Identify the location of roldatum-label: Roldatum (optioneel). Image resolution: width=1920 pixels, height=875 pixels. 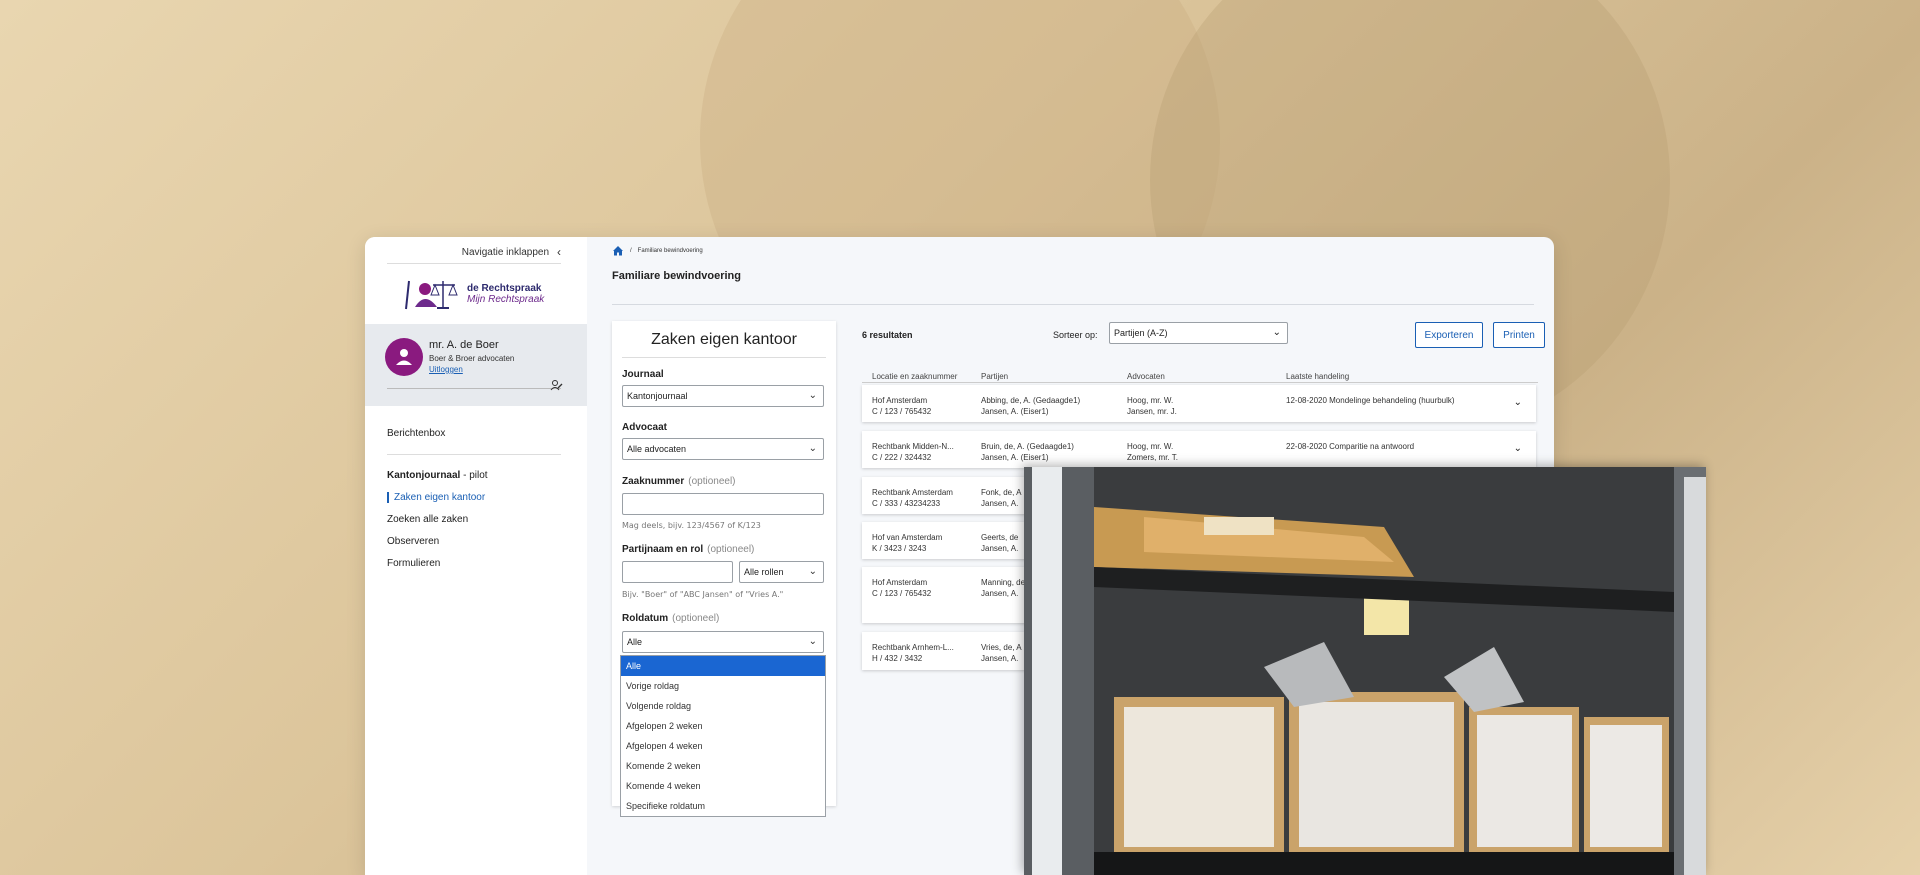
(670, 618).